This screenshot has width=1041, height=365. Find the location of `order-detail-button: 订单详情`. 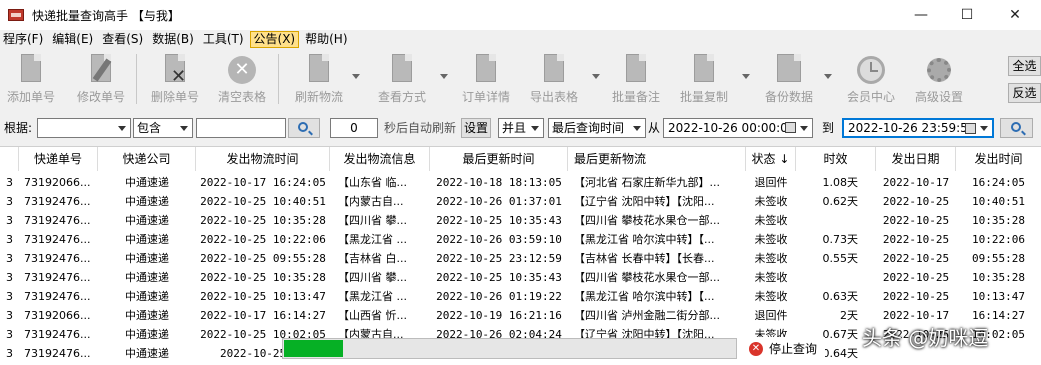

order-detail-button: 订单详情 is located at coordinates (486, 79).